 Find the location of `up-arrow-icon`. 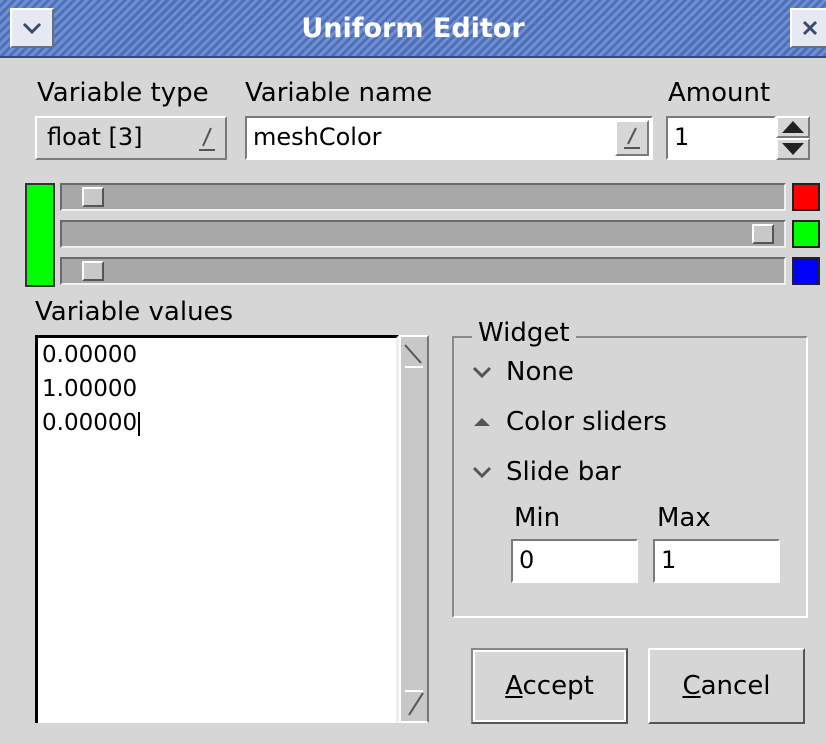

up-arrow-icon is located at coordinates (793, 127).